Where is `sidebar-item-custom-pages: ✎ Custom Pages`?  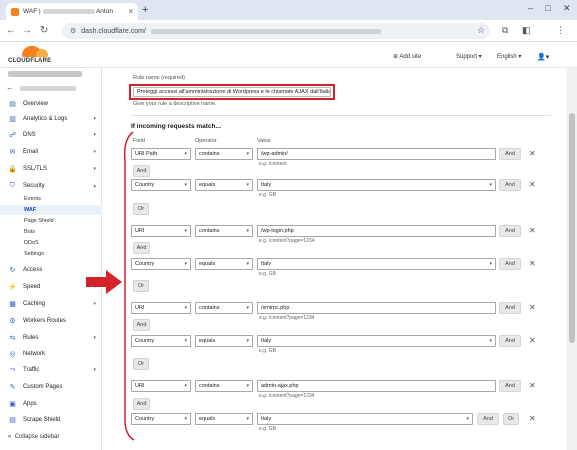
sidebar-item-custom-pages: ✎ Custom Pages is located at coordinates (51, 387).